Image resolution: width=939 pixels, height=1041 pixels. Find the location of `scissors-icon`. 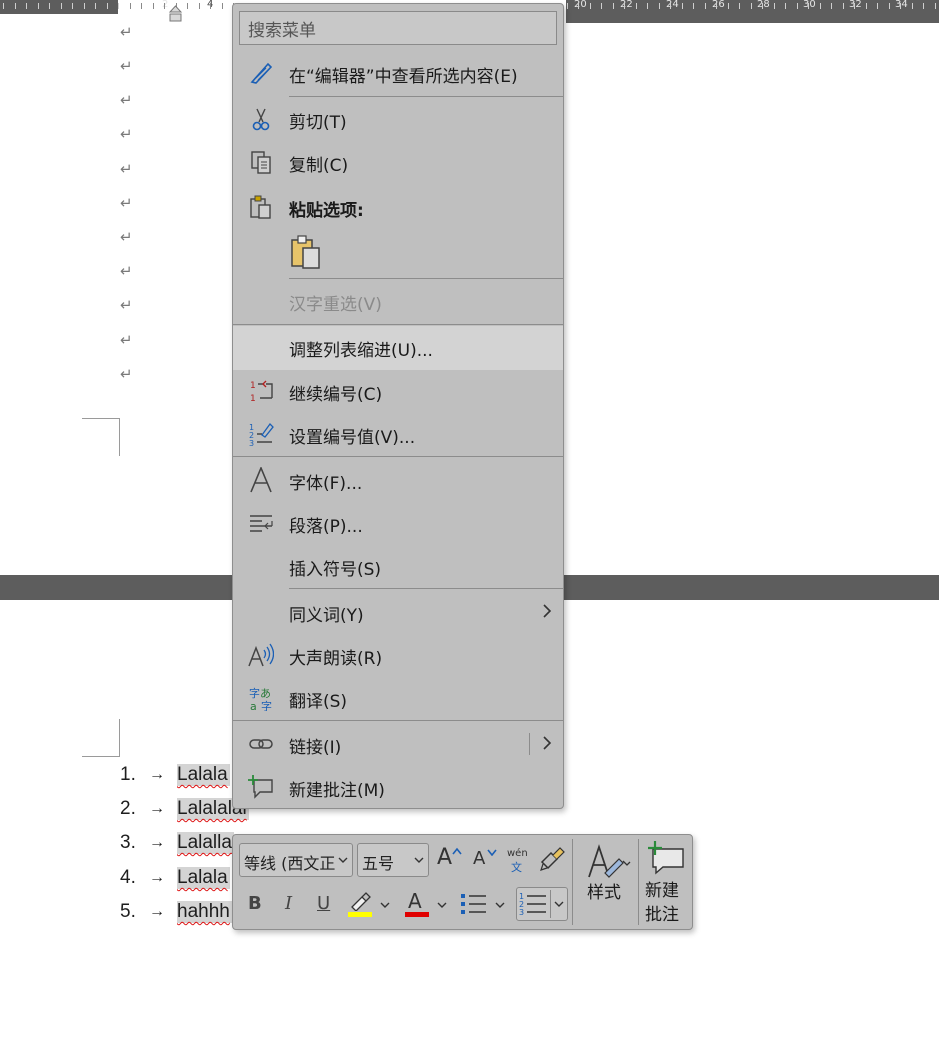

scissors-icon is located at coordinates (261, 119).